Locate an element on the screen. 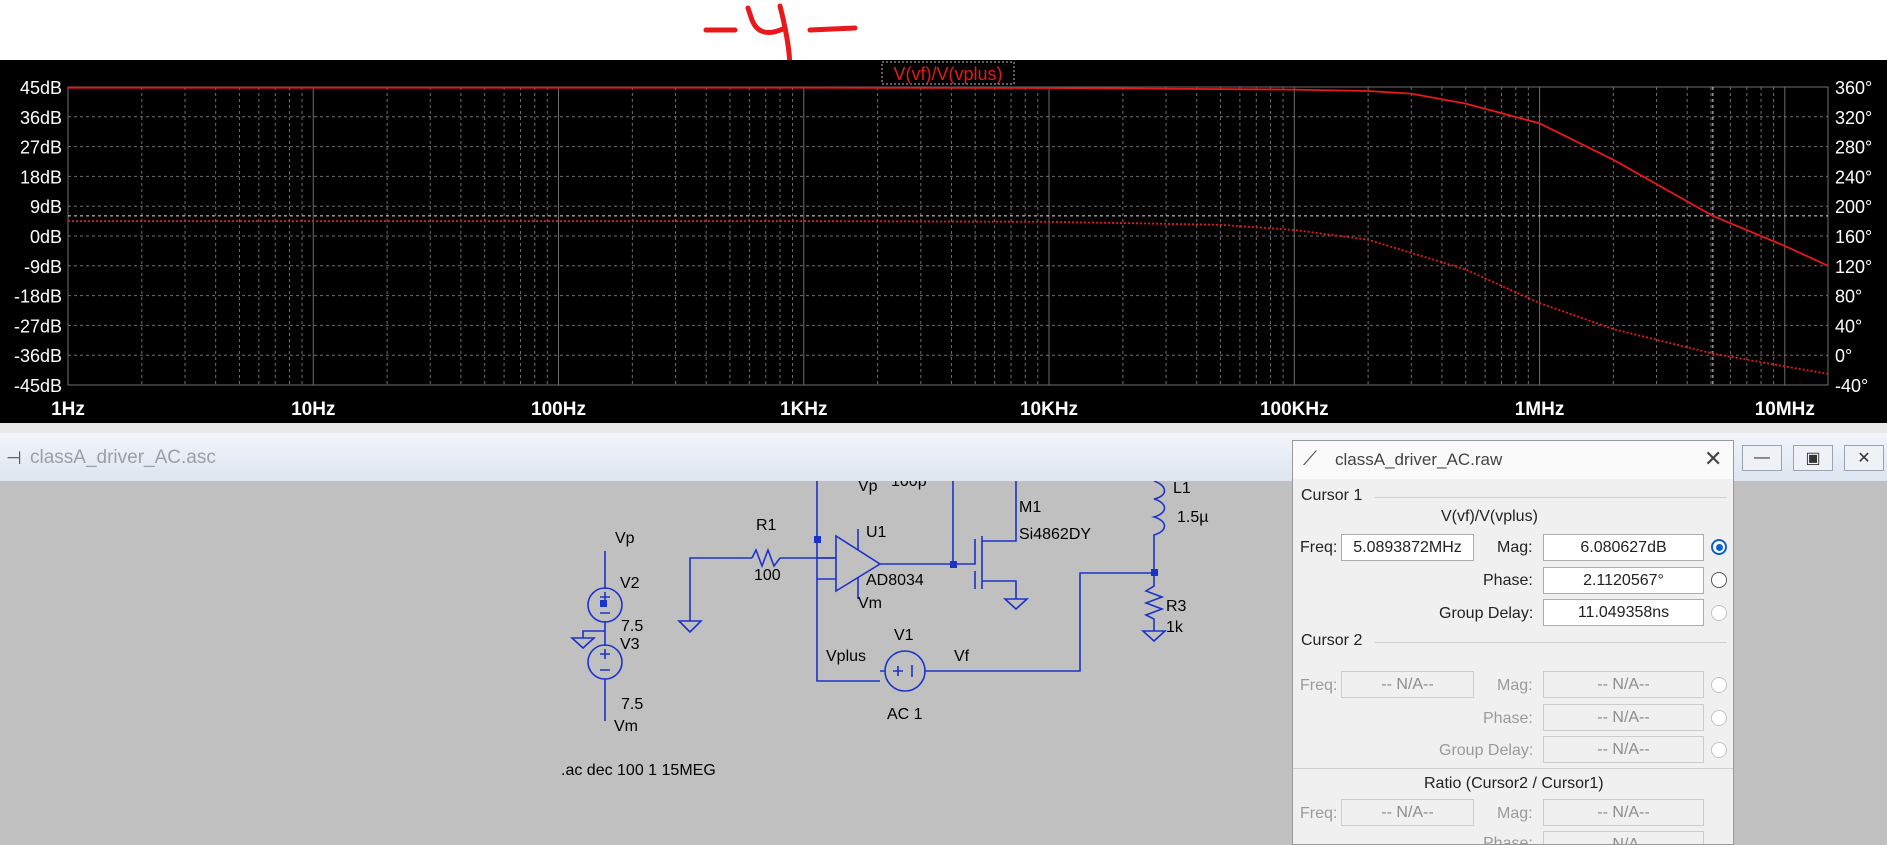 The image size is (1887, 845). r3-name: R3 is located at coordinates (1176, 606).